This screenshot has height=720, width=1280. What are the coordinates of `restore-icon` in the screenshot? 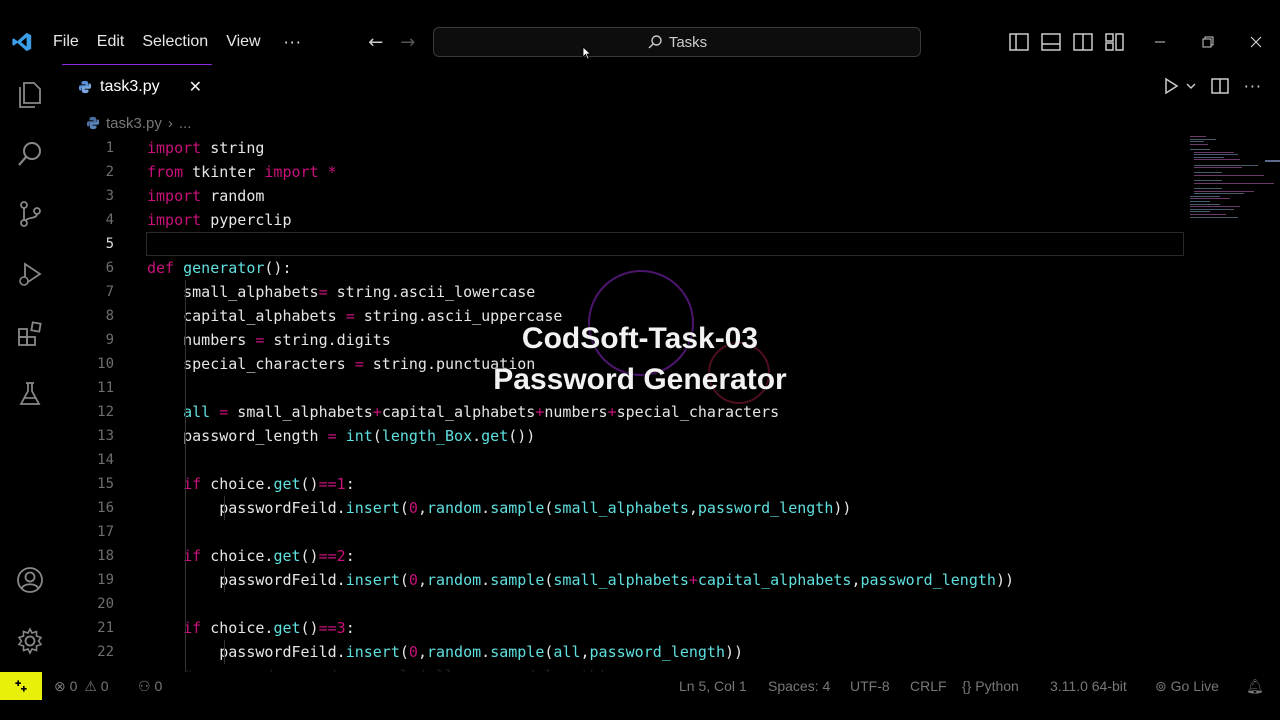 It's located at (1208, 42).